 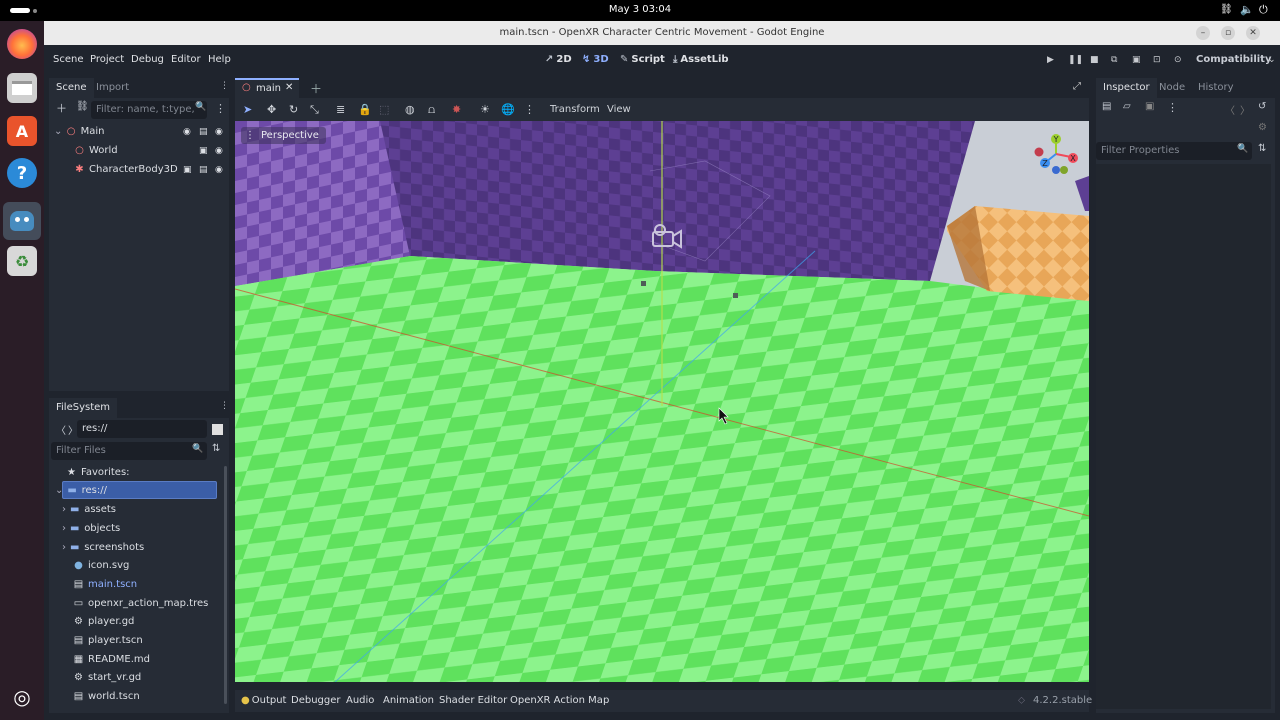 What do you see at coordinates (61, 108) in the screenshot?
I see `add-node-icon: ＋` at bounding box center [61, 108].